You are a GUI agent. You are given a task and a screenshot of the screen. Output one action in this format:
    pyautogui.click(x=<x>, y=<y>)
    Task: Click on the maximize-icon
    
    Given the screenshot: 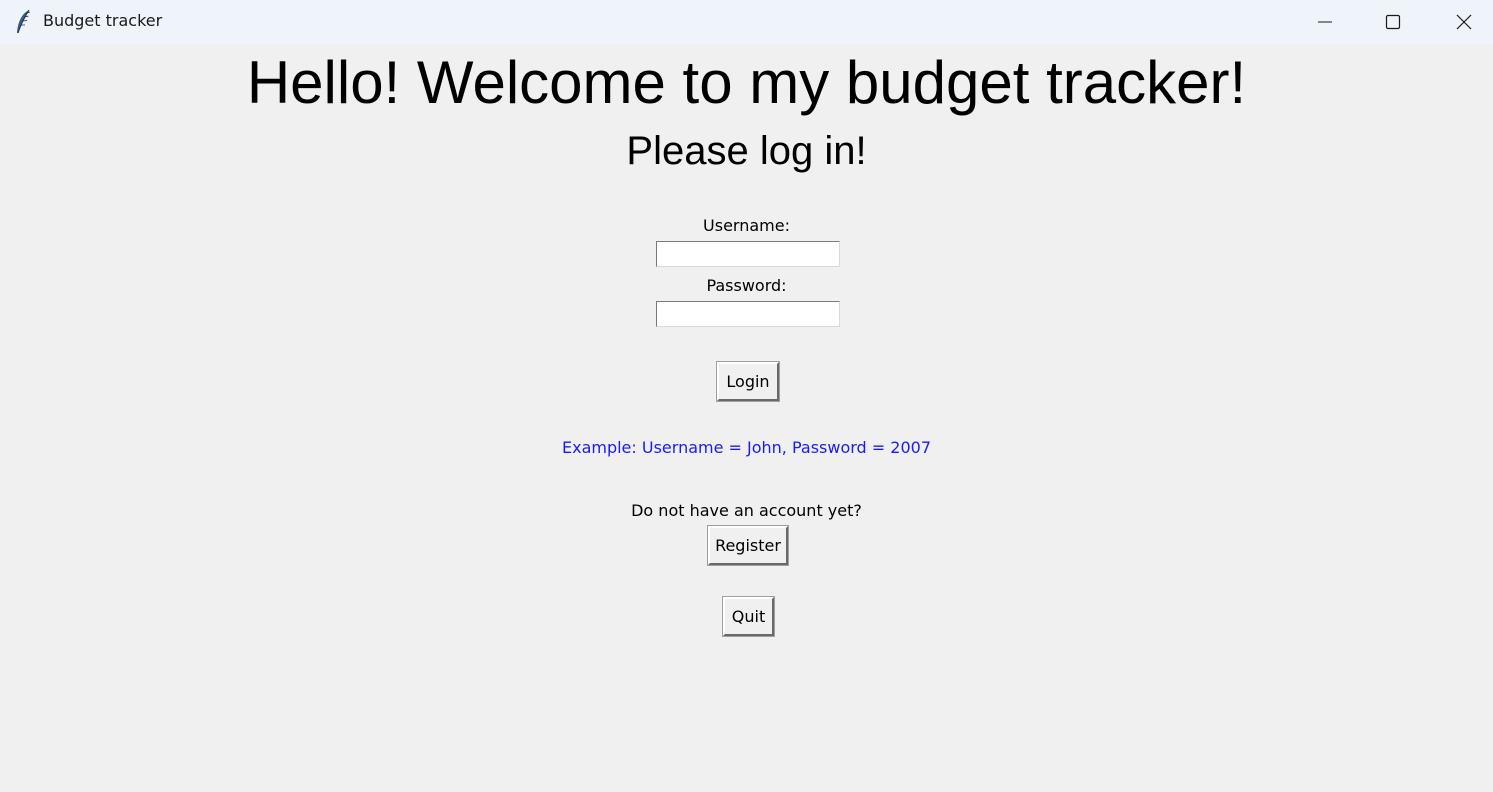 What is the action you would take?
    pyautogui.click(x=1393, y=22)
    